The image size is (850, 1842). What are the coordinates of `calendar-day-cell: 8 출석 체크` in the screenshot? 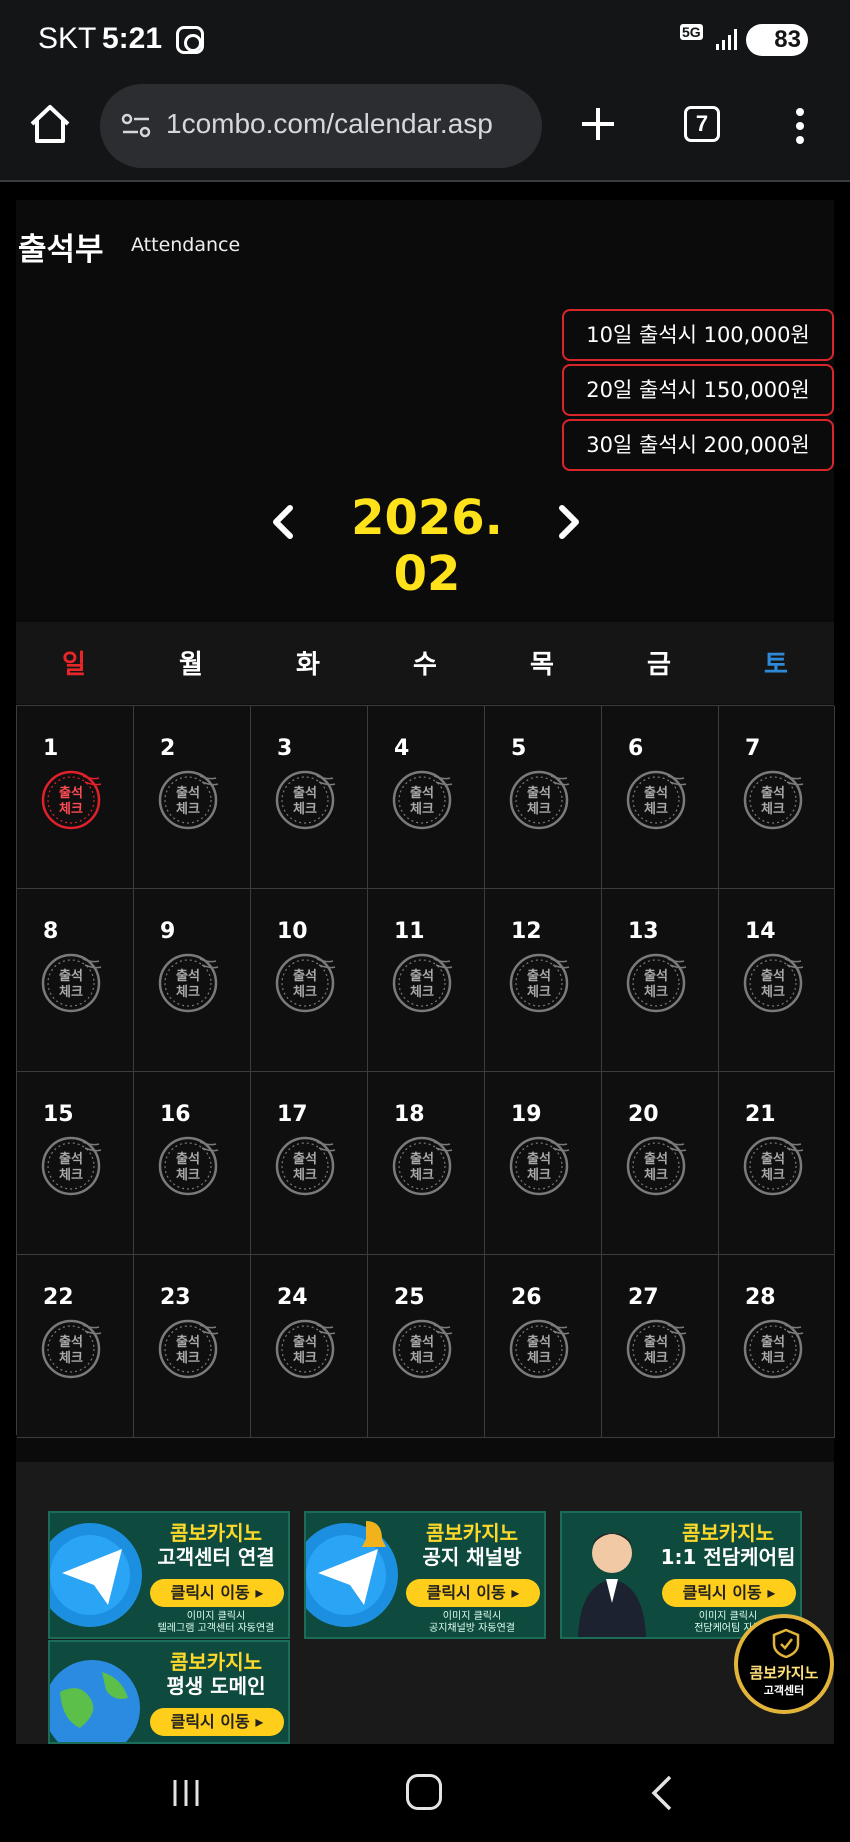 It's located at (75, 980).